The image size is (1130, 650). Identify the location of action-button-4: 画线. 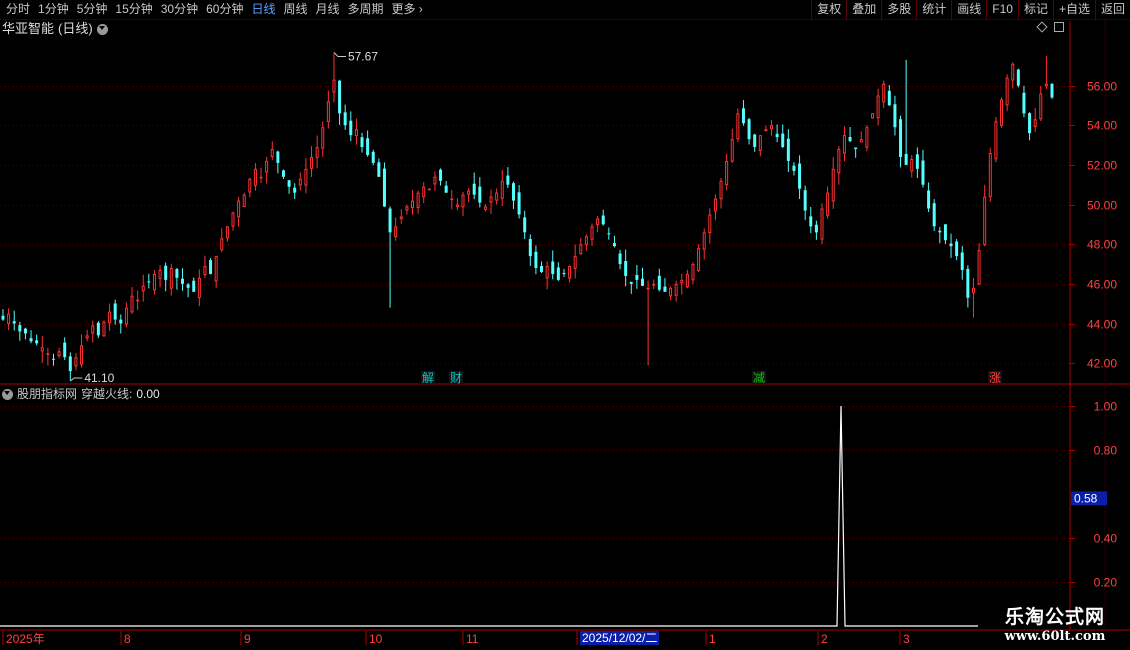
(968, 10).